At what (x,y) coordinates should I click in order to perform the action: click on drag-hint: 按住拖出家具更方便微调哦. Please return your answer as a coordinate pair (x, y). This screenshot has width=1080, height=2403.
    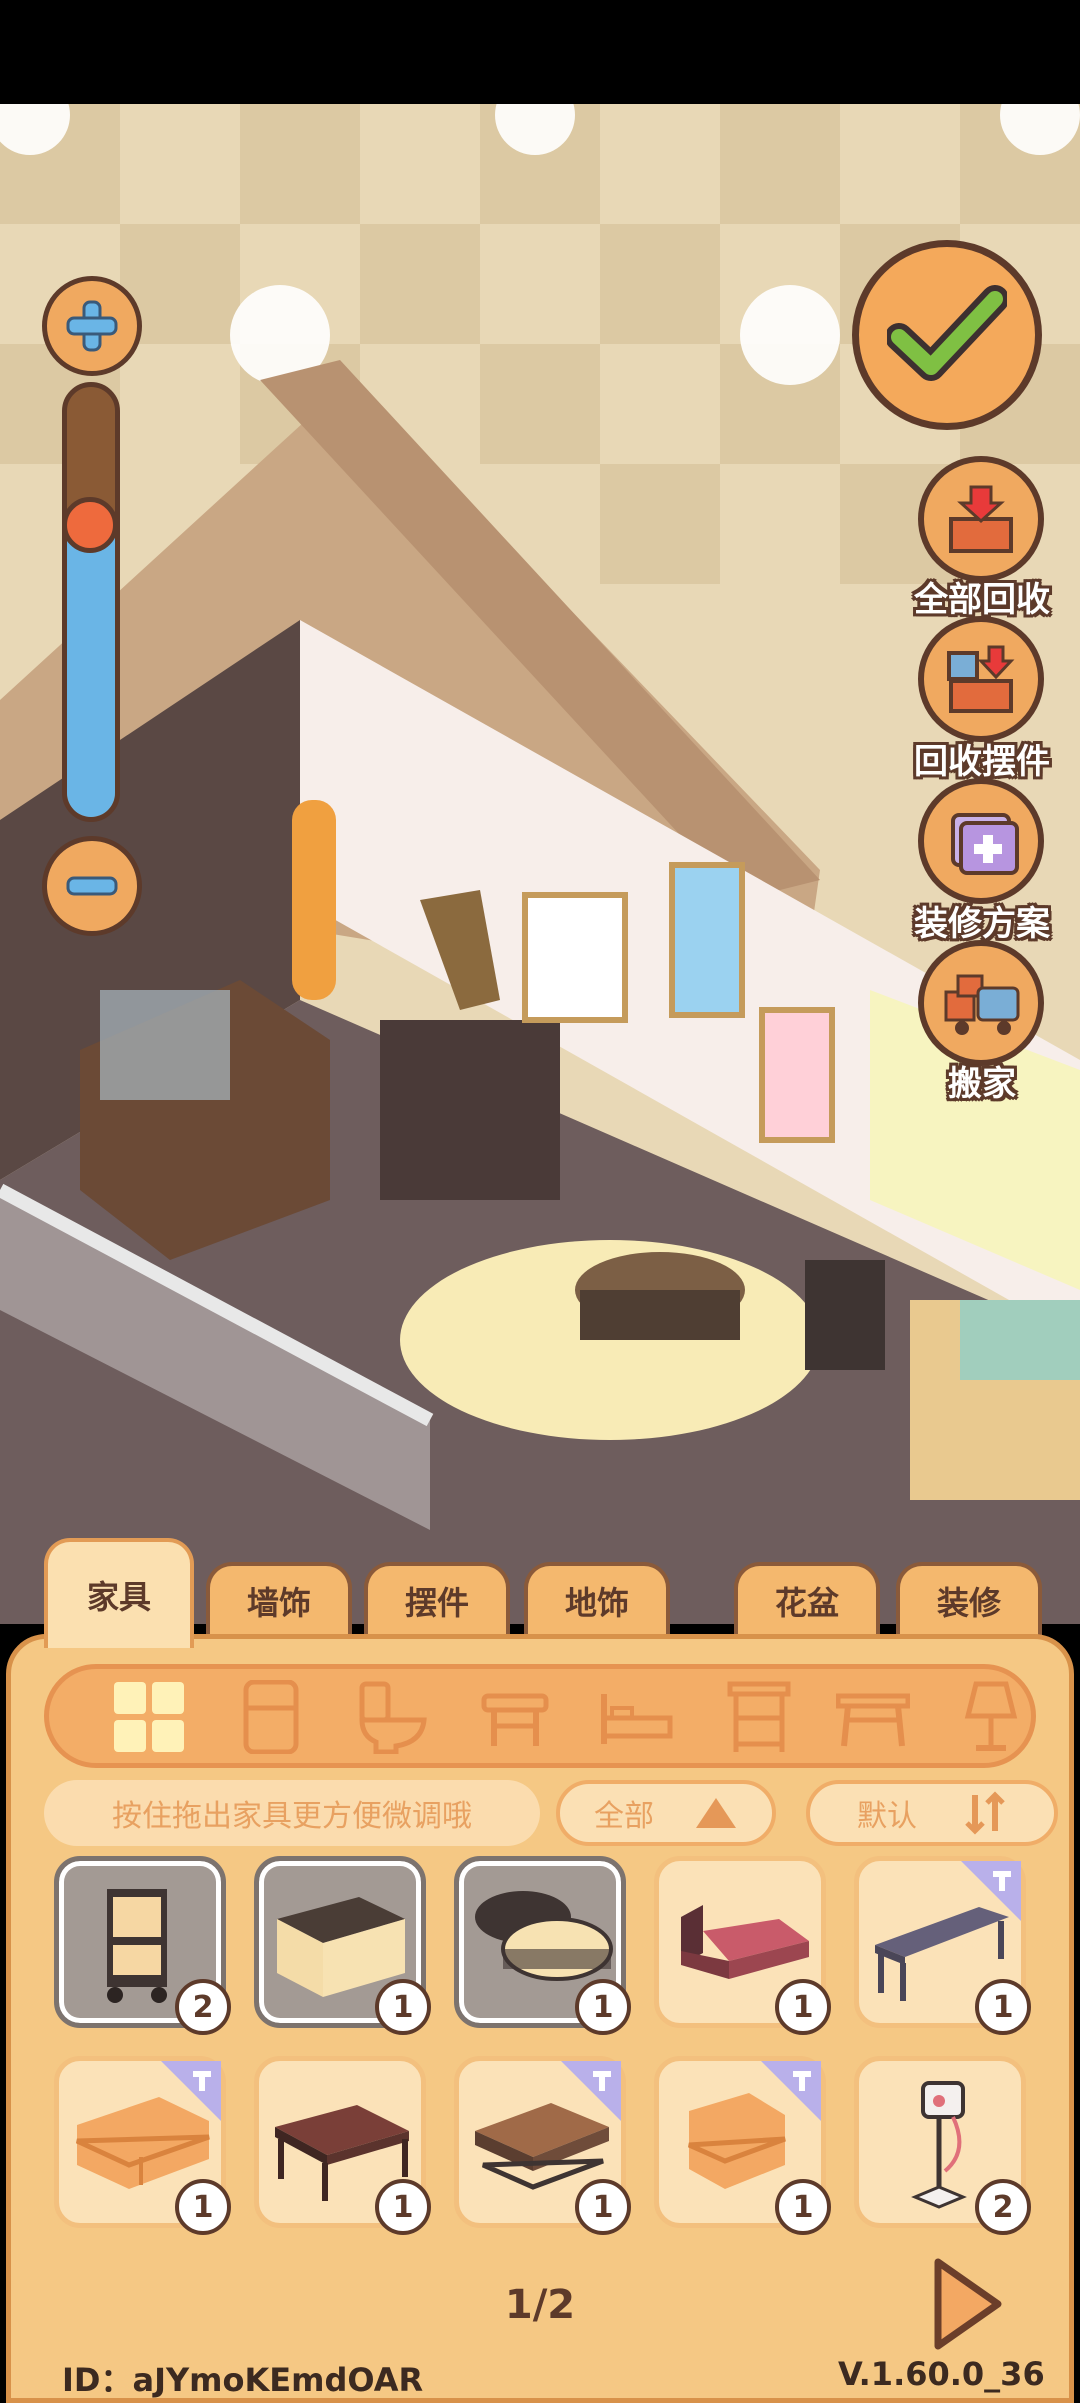
    Looking at the image, I should click on (292, 1813).